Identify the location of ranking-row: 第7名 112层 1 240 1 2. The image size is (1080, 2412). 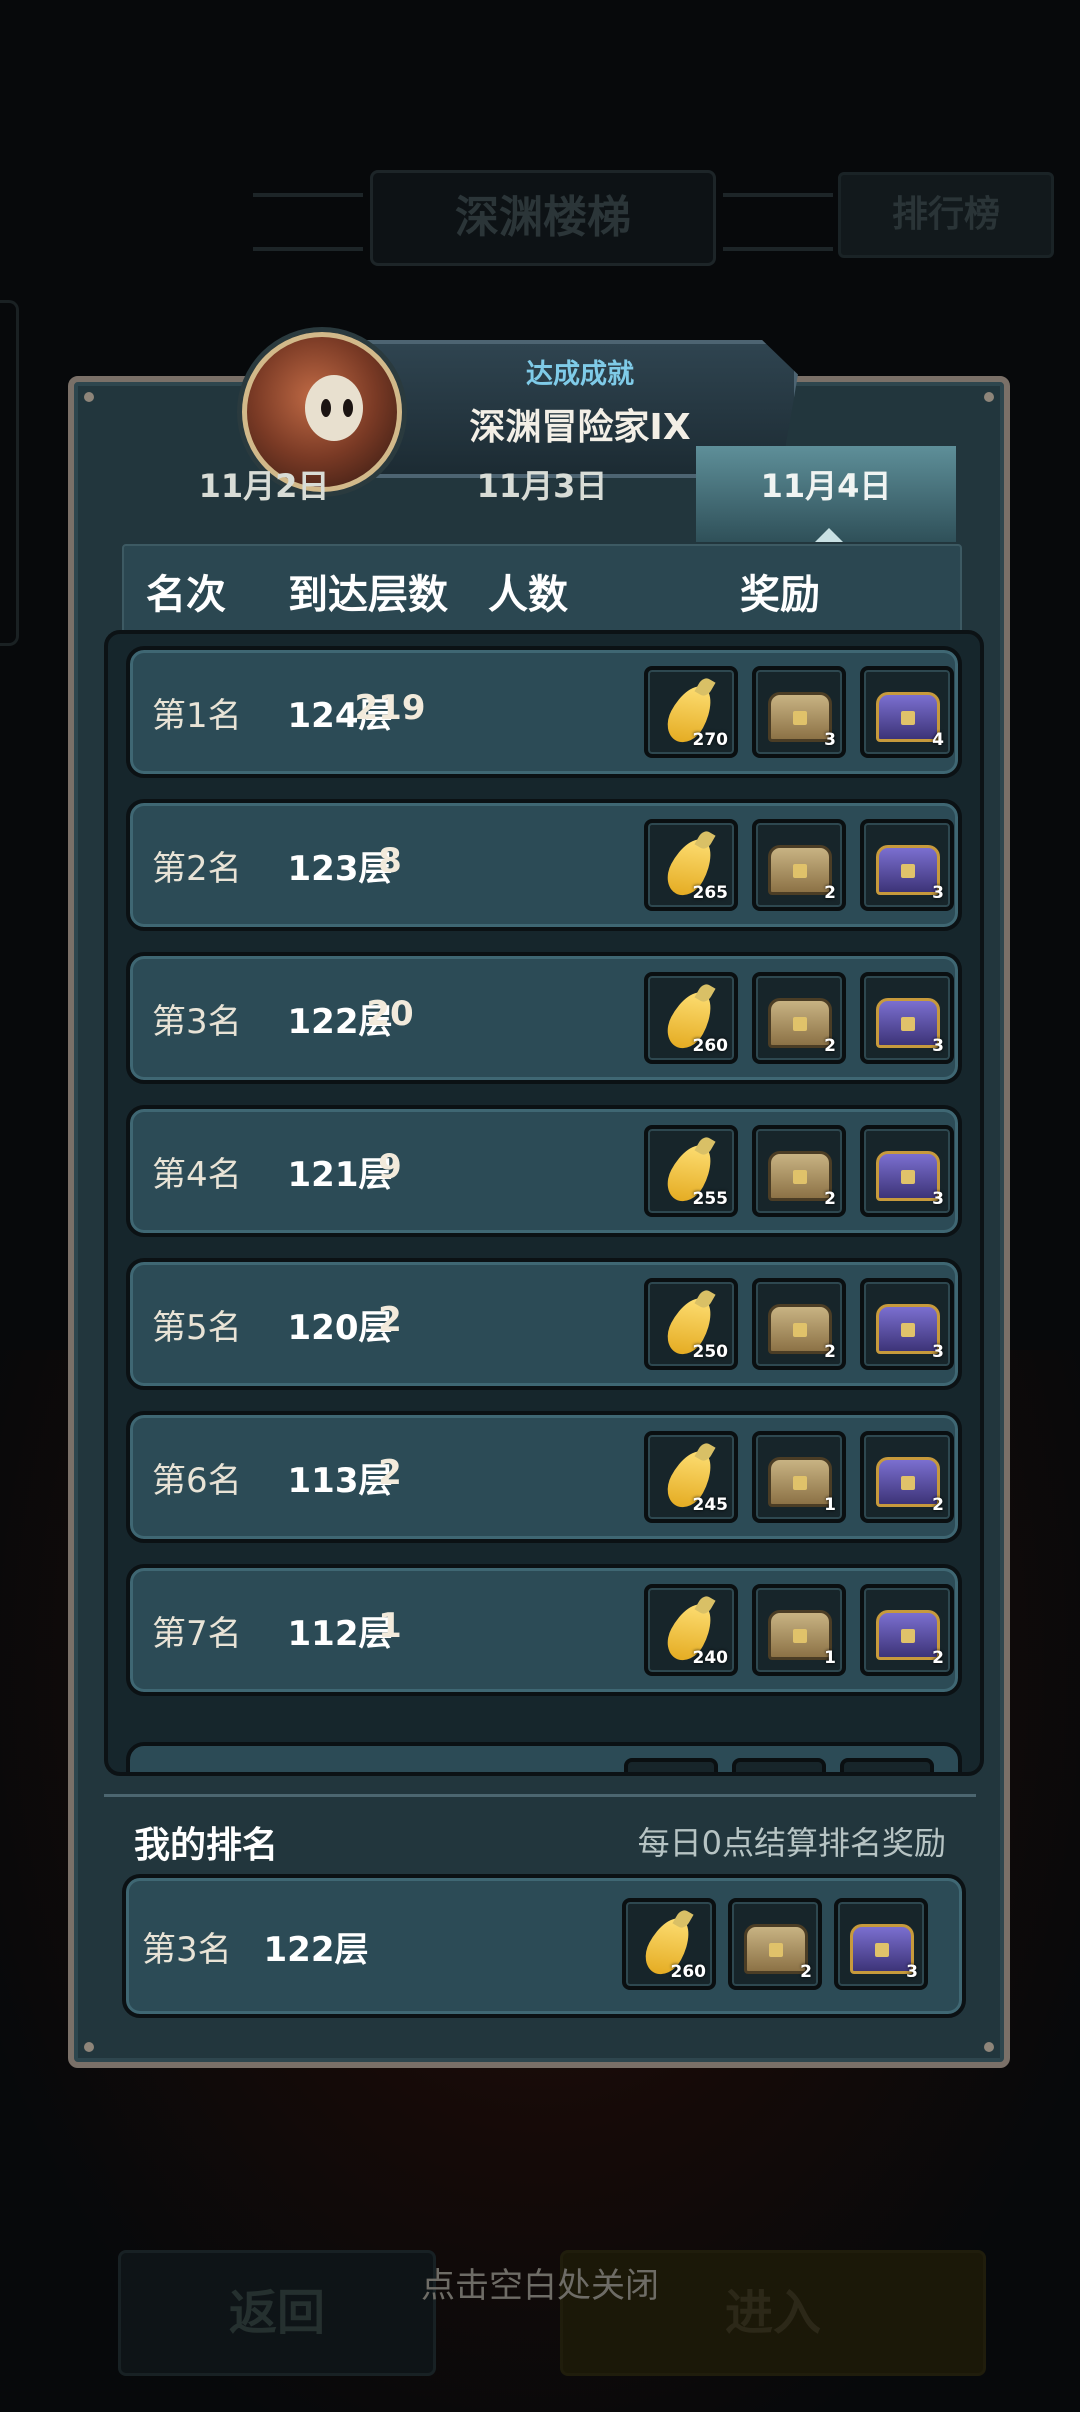
(544, 1630).